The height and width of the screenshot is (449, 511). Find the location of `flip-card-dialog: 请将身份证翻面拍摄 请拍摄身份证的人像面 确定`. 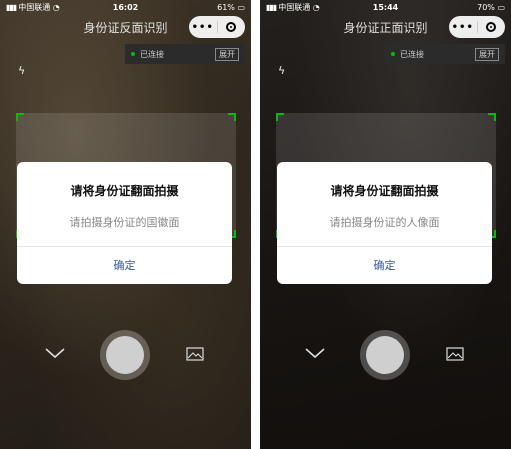

flip-card-dialog: 请将身份证翻面拍摄 请拍摄身份证的人像面 确定 is located at coordinates (384, 223).